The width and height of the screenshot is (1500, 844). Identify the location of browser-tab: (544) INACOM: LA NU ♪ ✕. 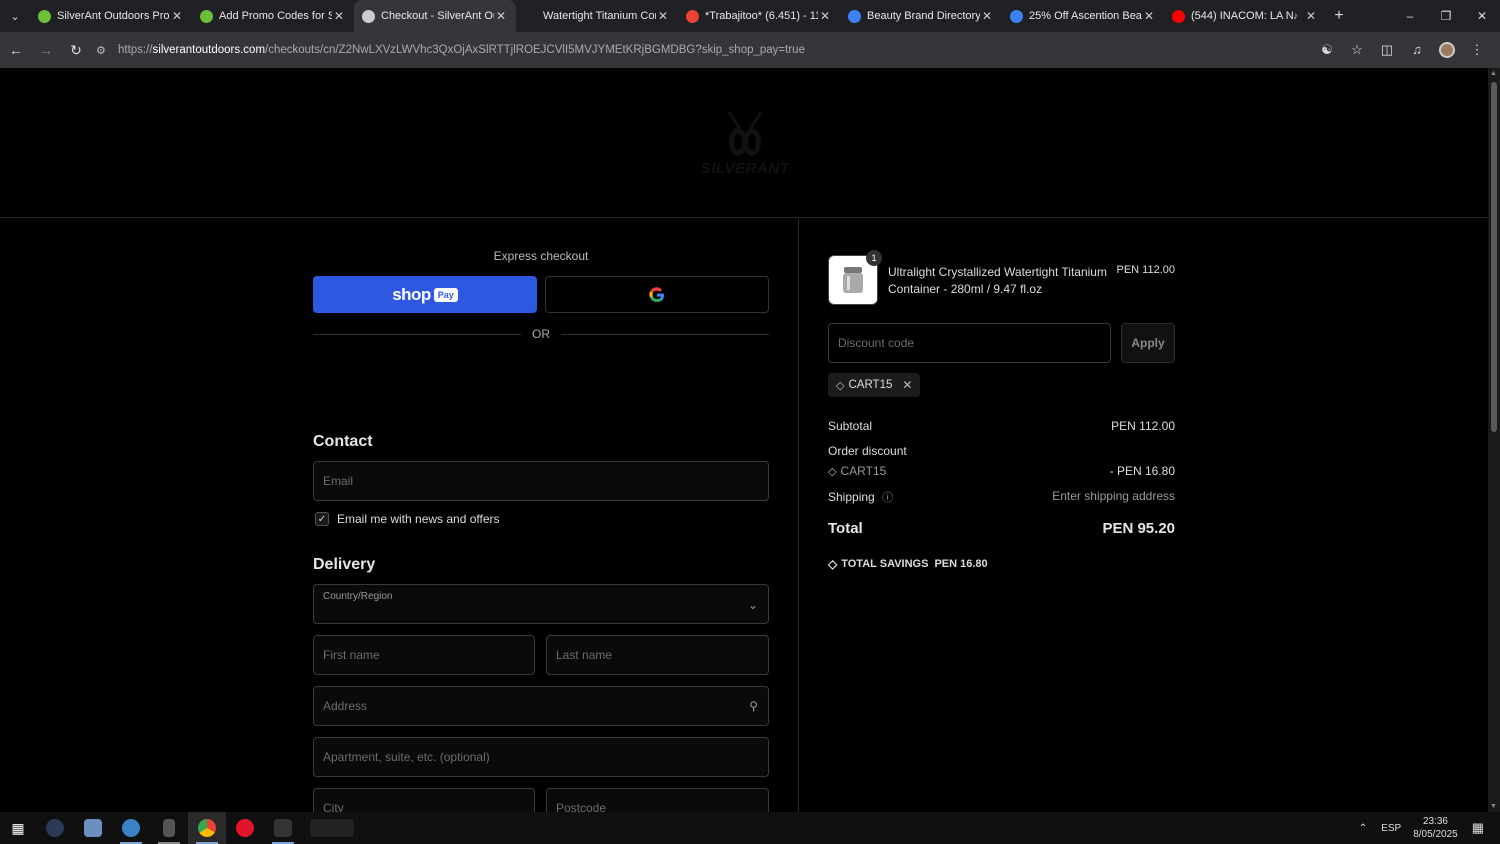
(1245, 16).